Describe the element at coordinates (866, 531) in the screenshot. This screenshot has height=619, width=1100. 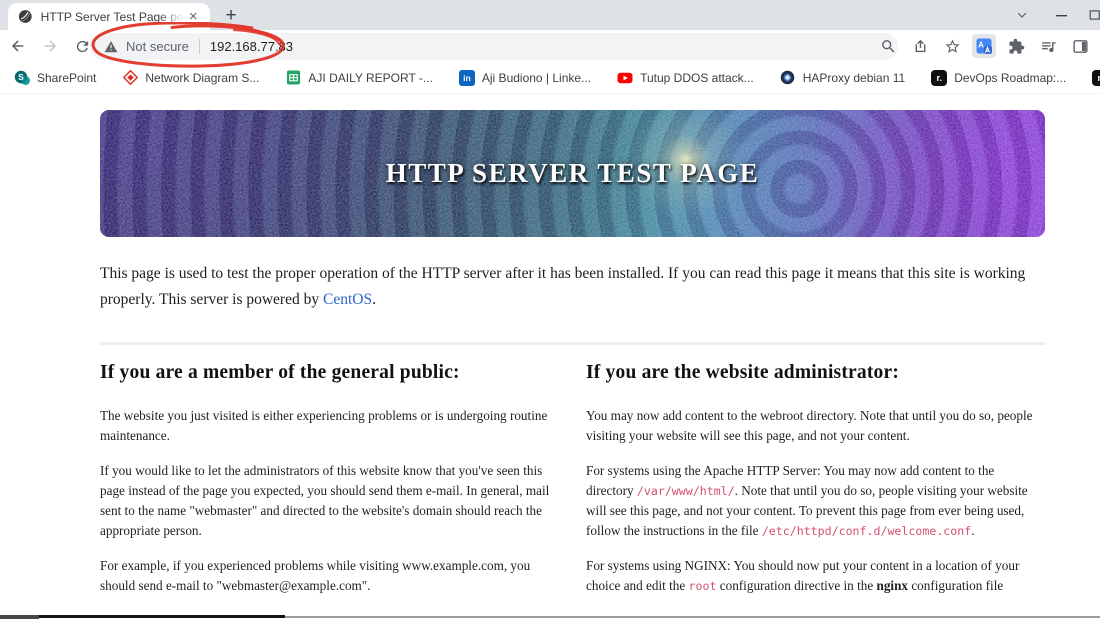
I see `path-welcome-conf: /etc/httpd/conf.d/welcome.conf` at that location.